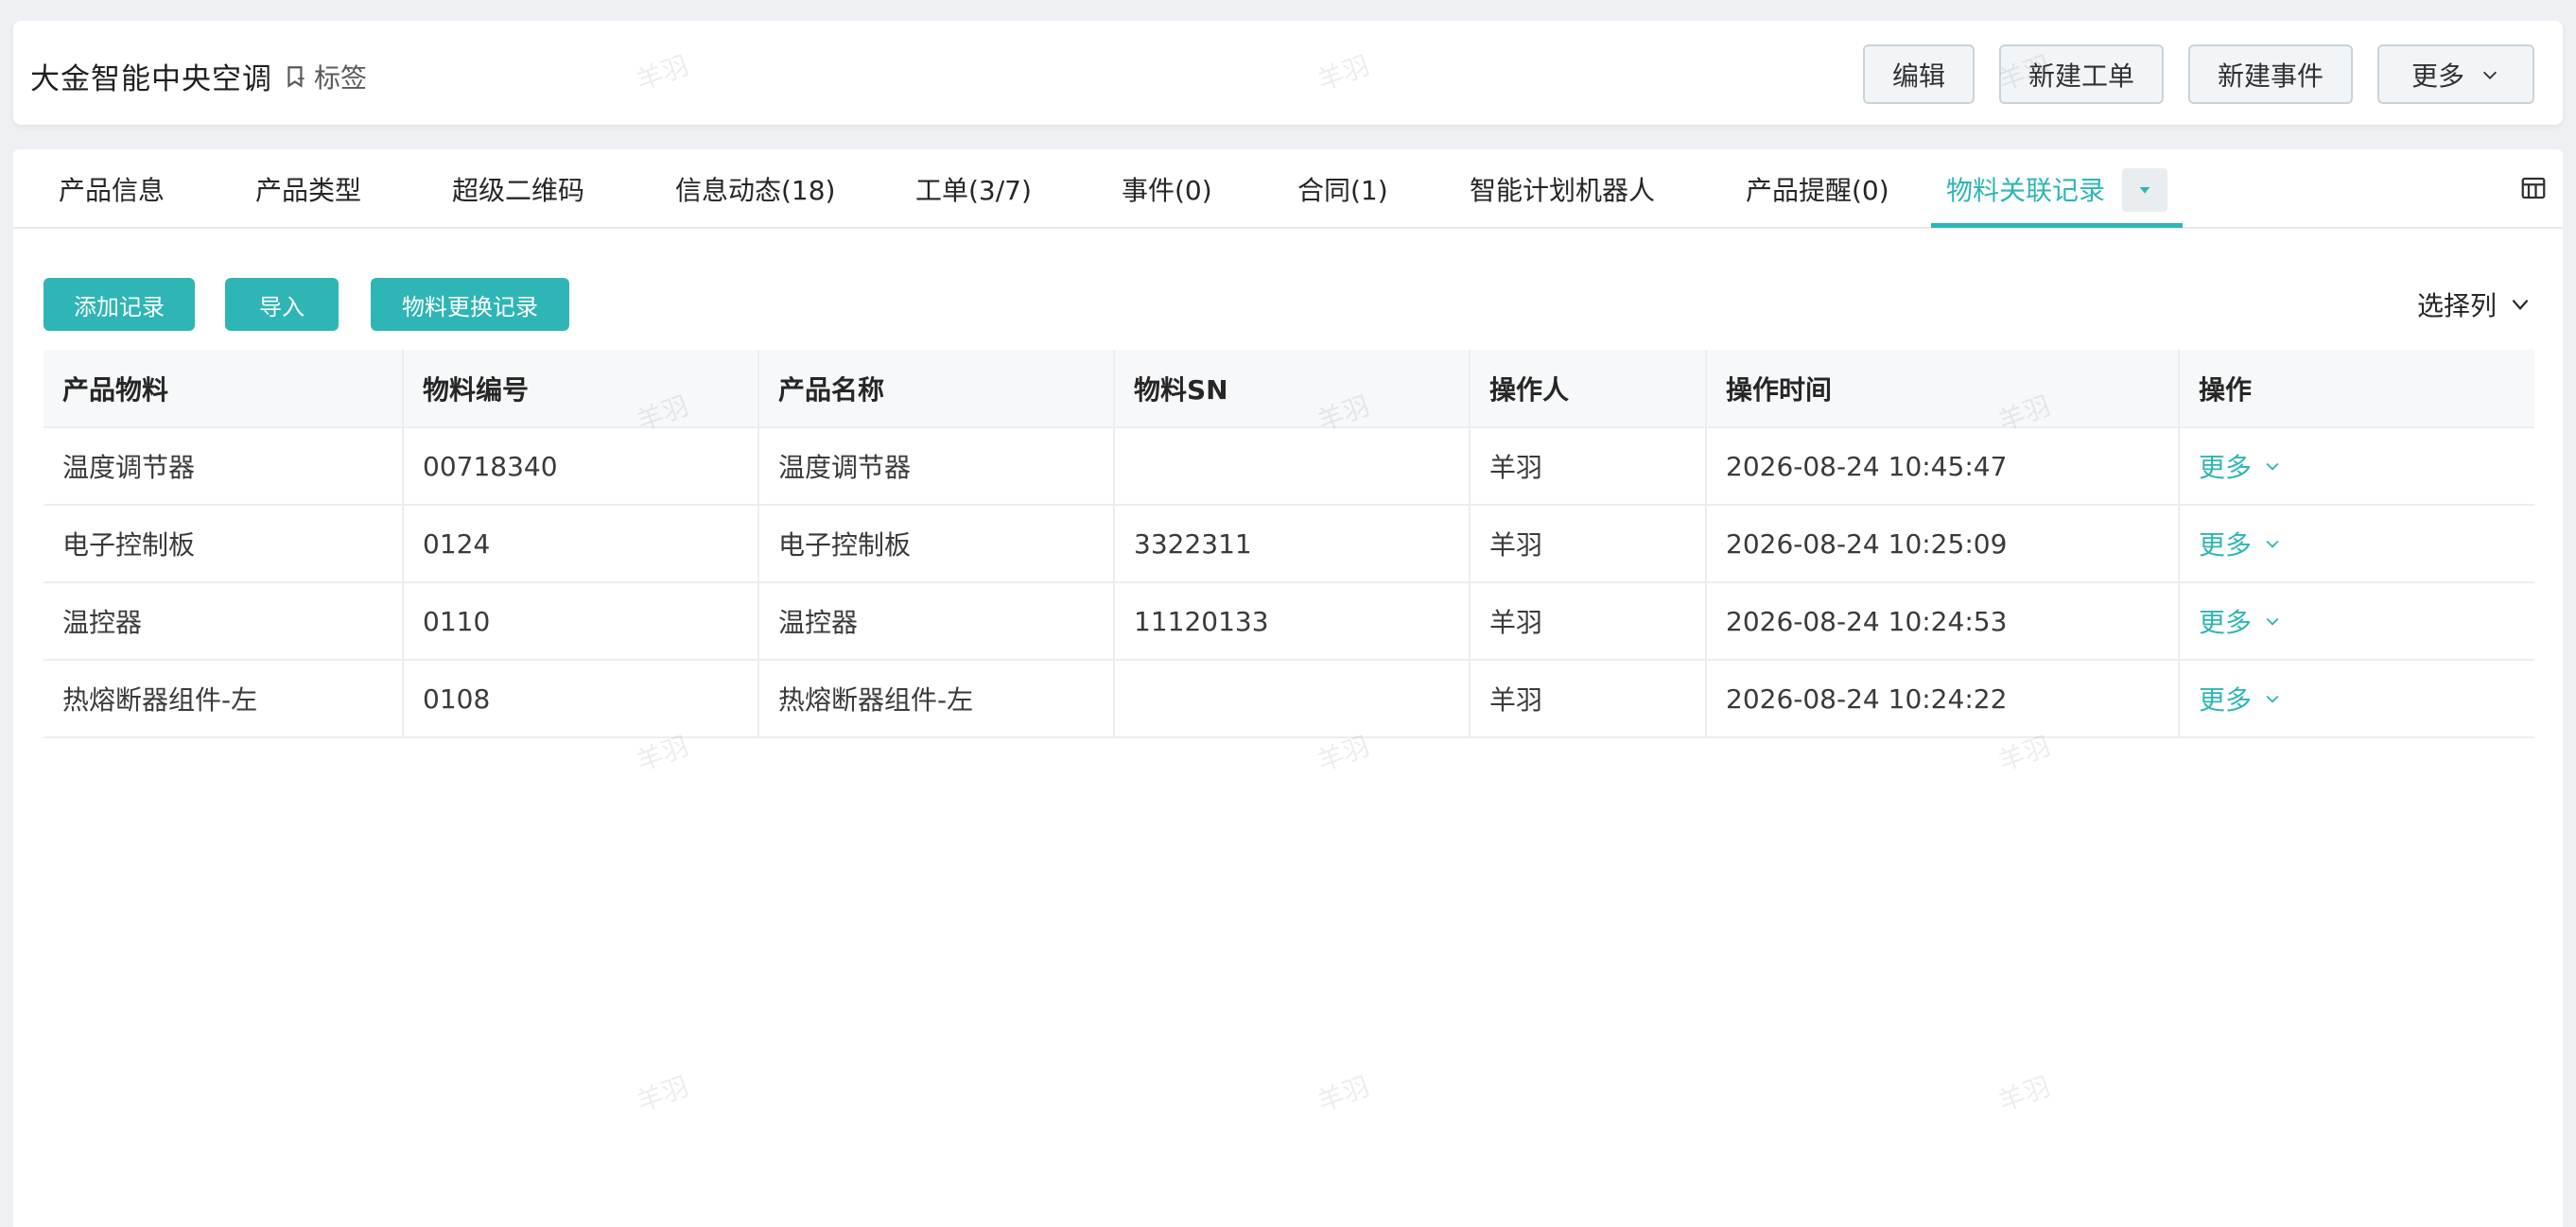 The image size is (2576, 1227). What do you see at coordinates (936, 389) in the screenshot?
I see `column-header: 产品名称` at bounding box center [936, 389].